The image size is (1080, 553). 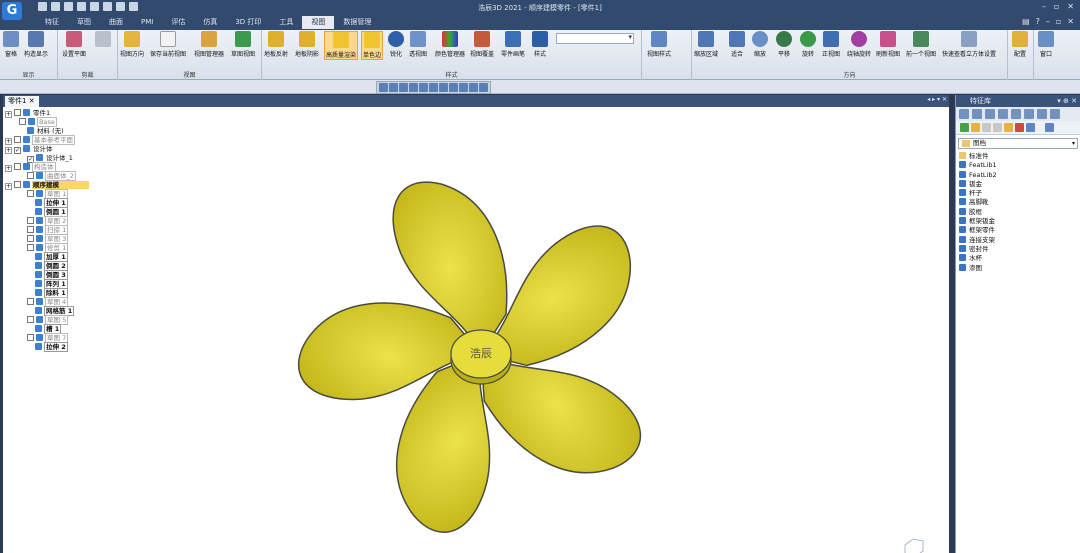 I want to click on tab-sketch: 草图, so click(x=84, y=22).